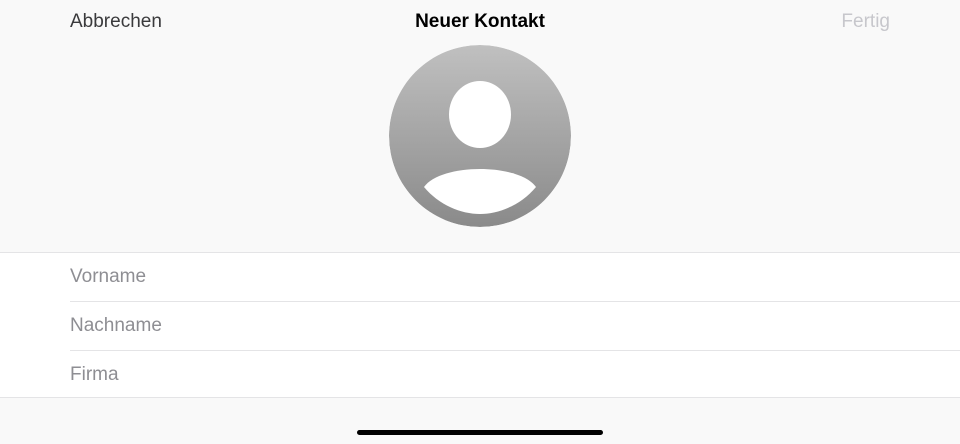  What do you see at coordinates (116, 22) in the screenshot?
I see `cancel-button: Abbrechen` at bounding box center [116, 22].